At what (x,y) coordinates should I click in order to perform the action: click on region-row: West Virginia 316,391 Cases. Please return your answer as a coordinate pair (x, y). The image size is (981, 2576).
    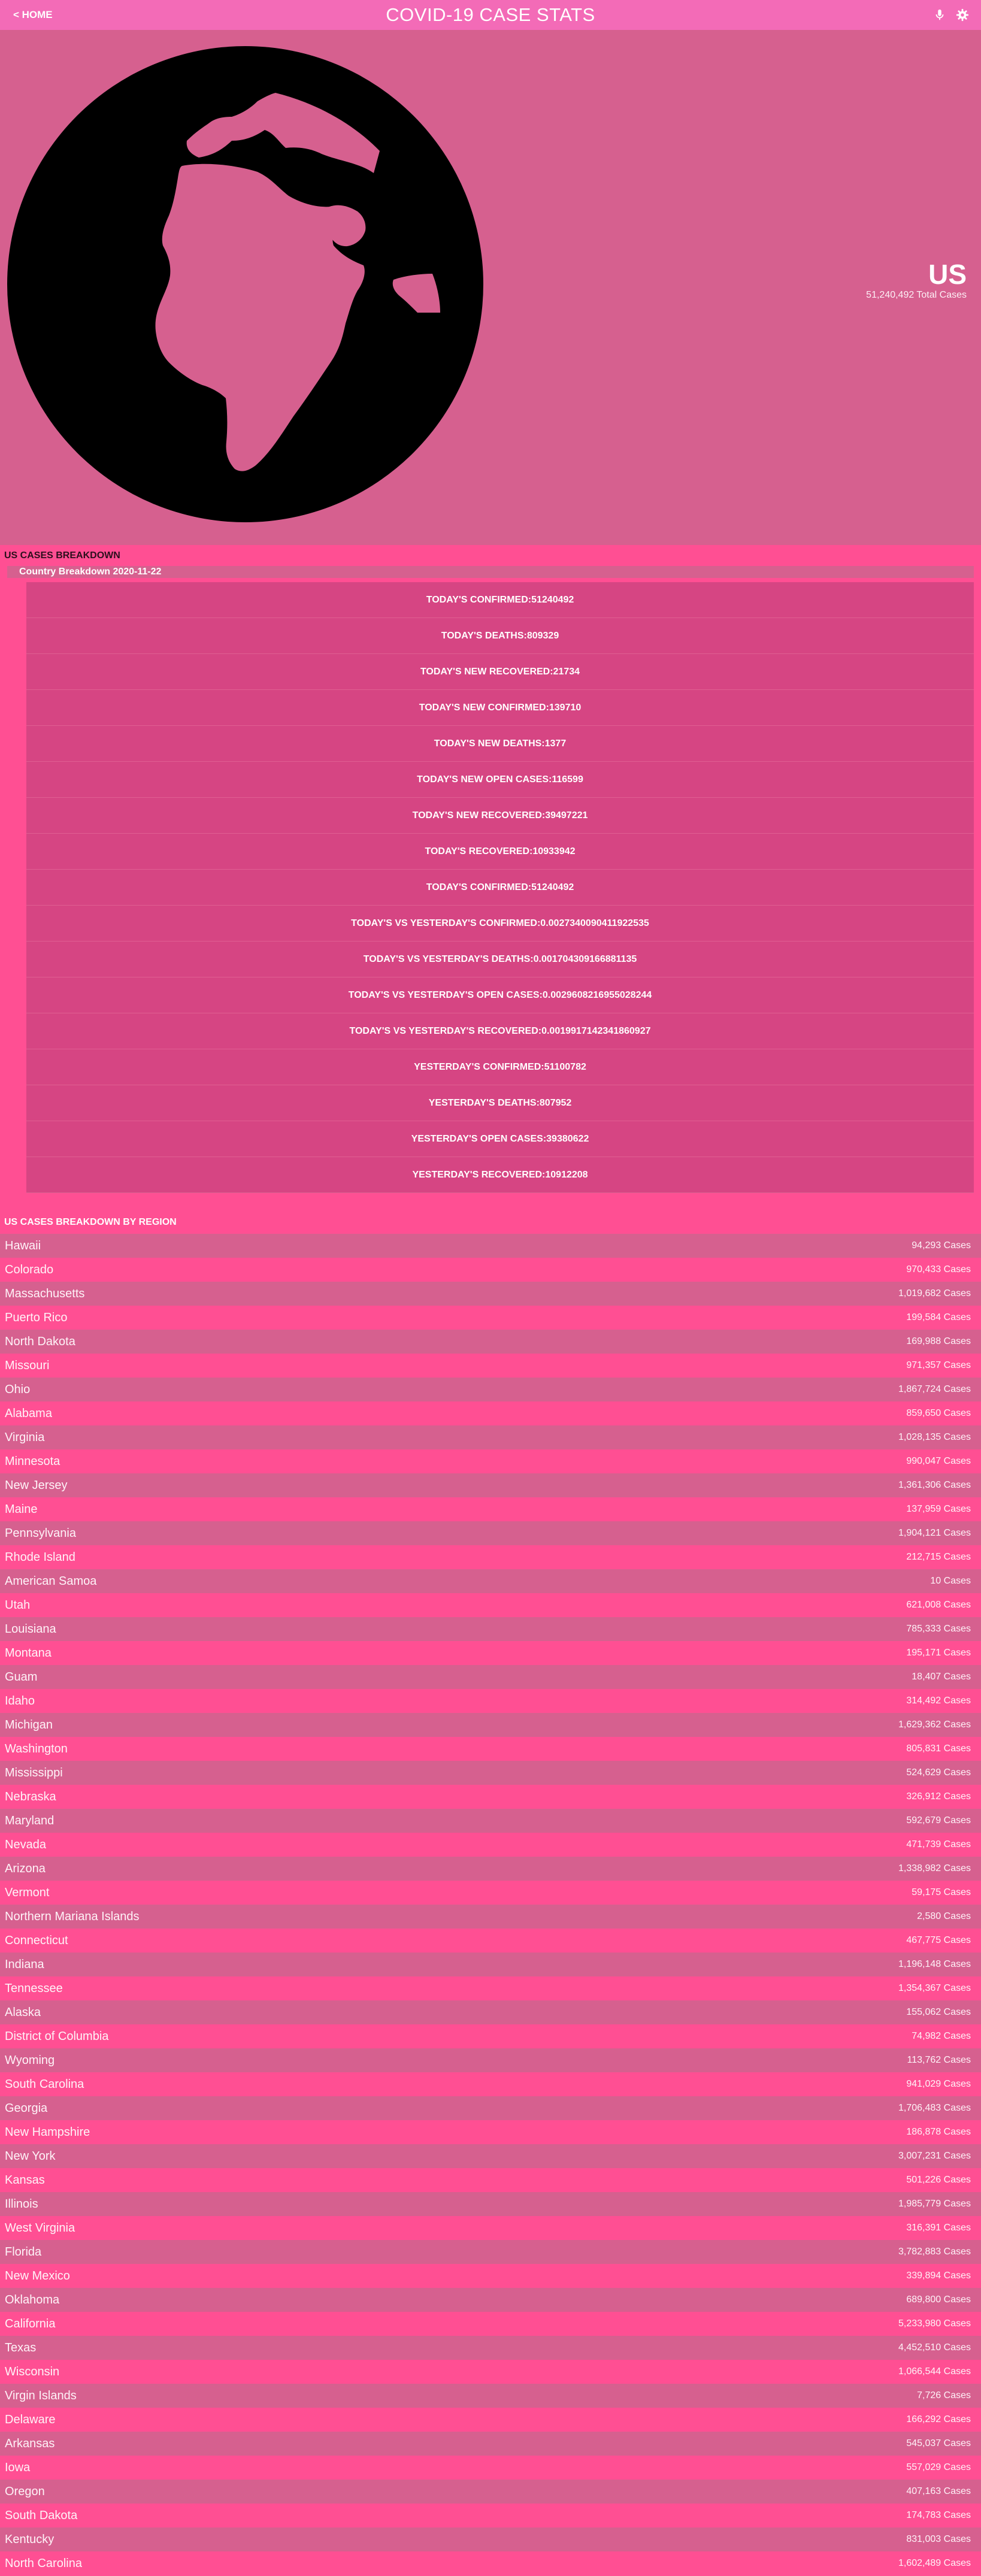
    Looking at the image, I should click on (490, 2228).